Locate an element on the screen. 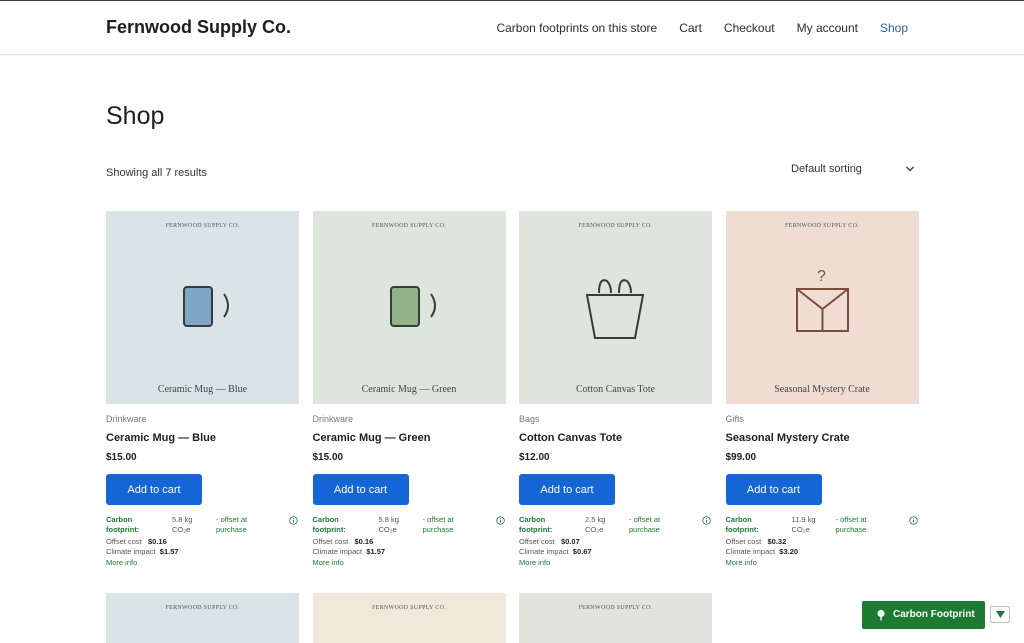 This screenshot has height=643, width=1024. caret-down-icon is located at coordinates (1000, 614).